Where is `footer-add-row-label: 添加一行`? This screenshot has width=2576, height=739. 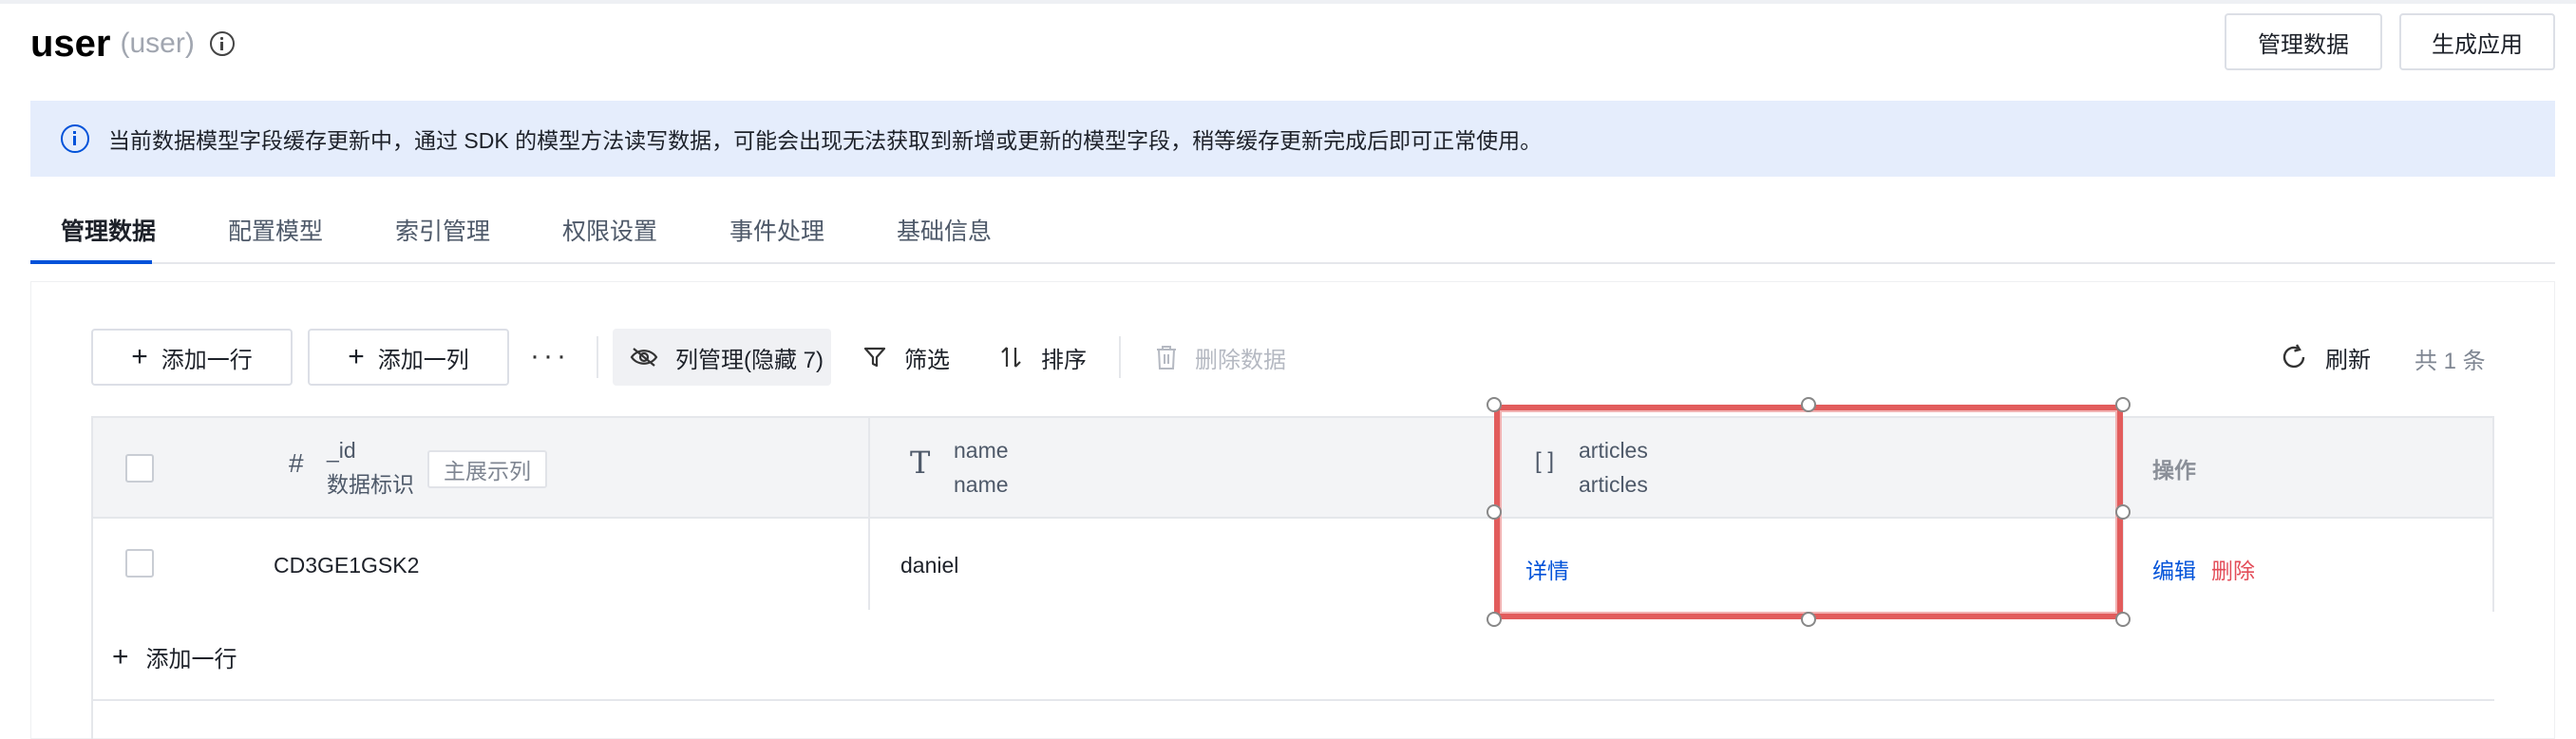 footer-add-row-label: 添加一行 is located at coordinates (191, 660).